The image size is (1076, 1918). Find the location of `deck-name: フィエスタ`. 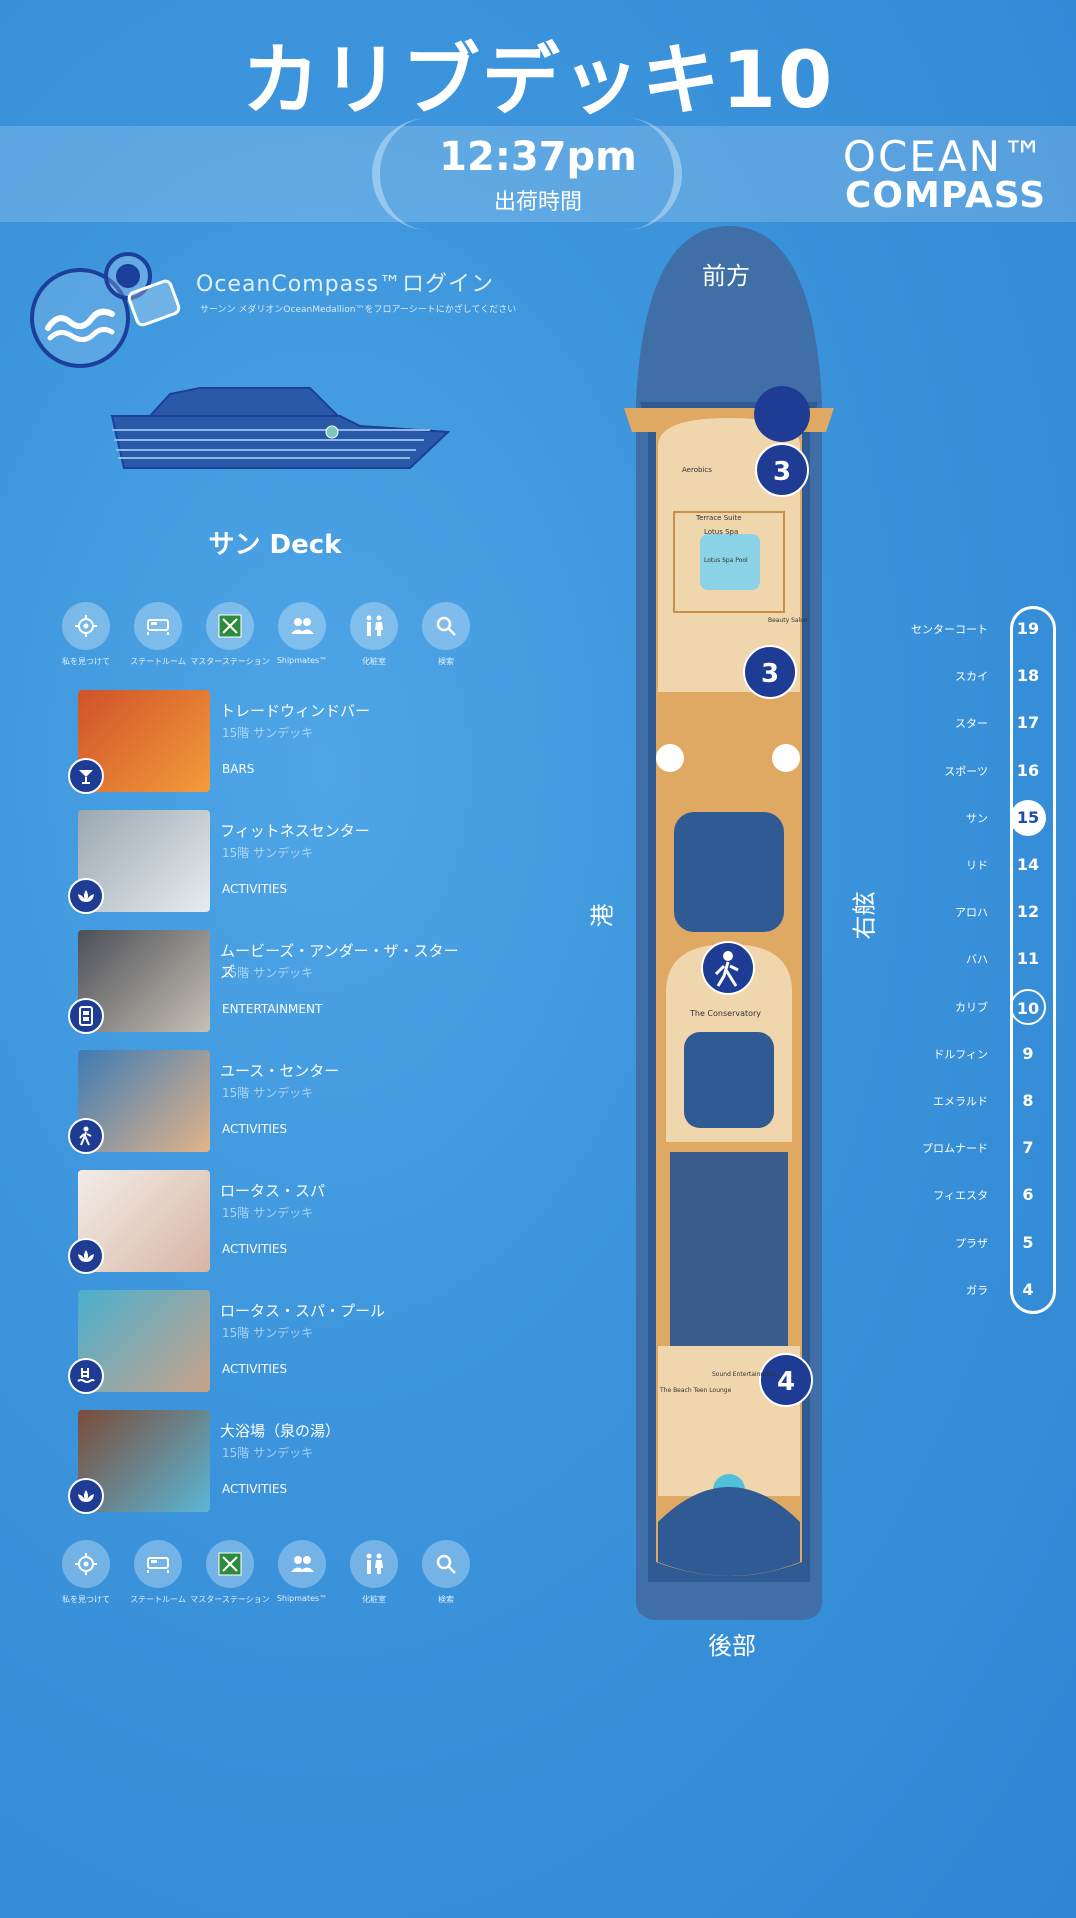

deck-name: フィエスタ is located at coordinates (960, 1196).